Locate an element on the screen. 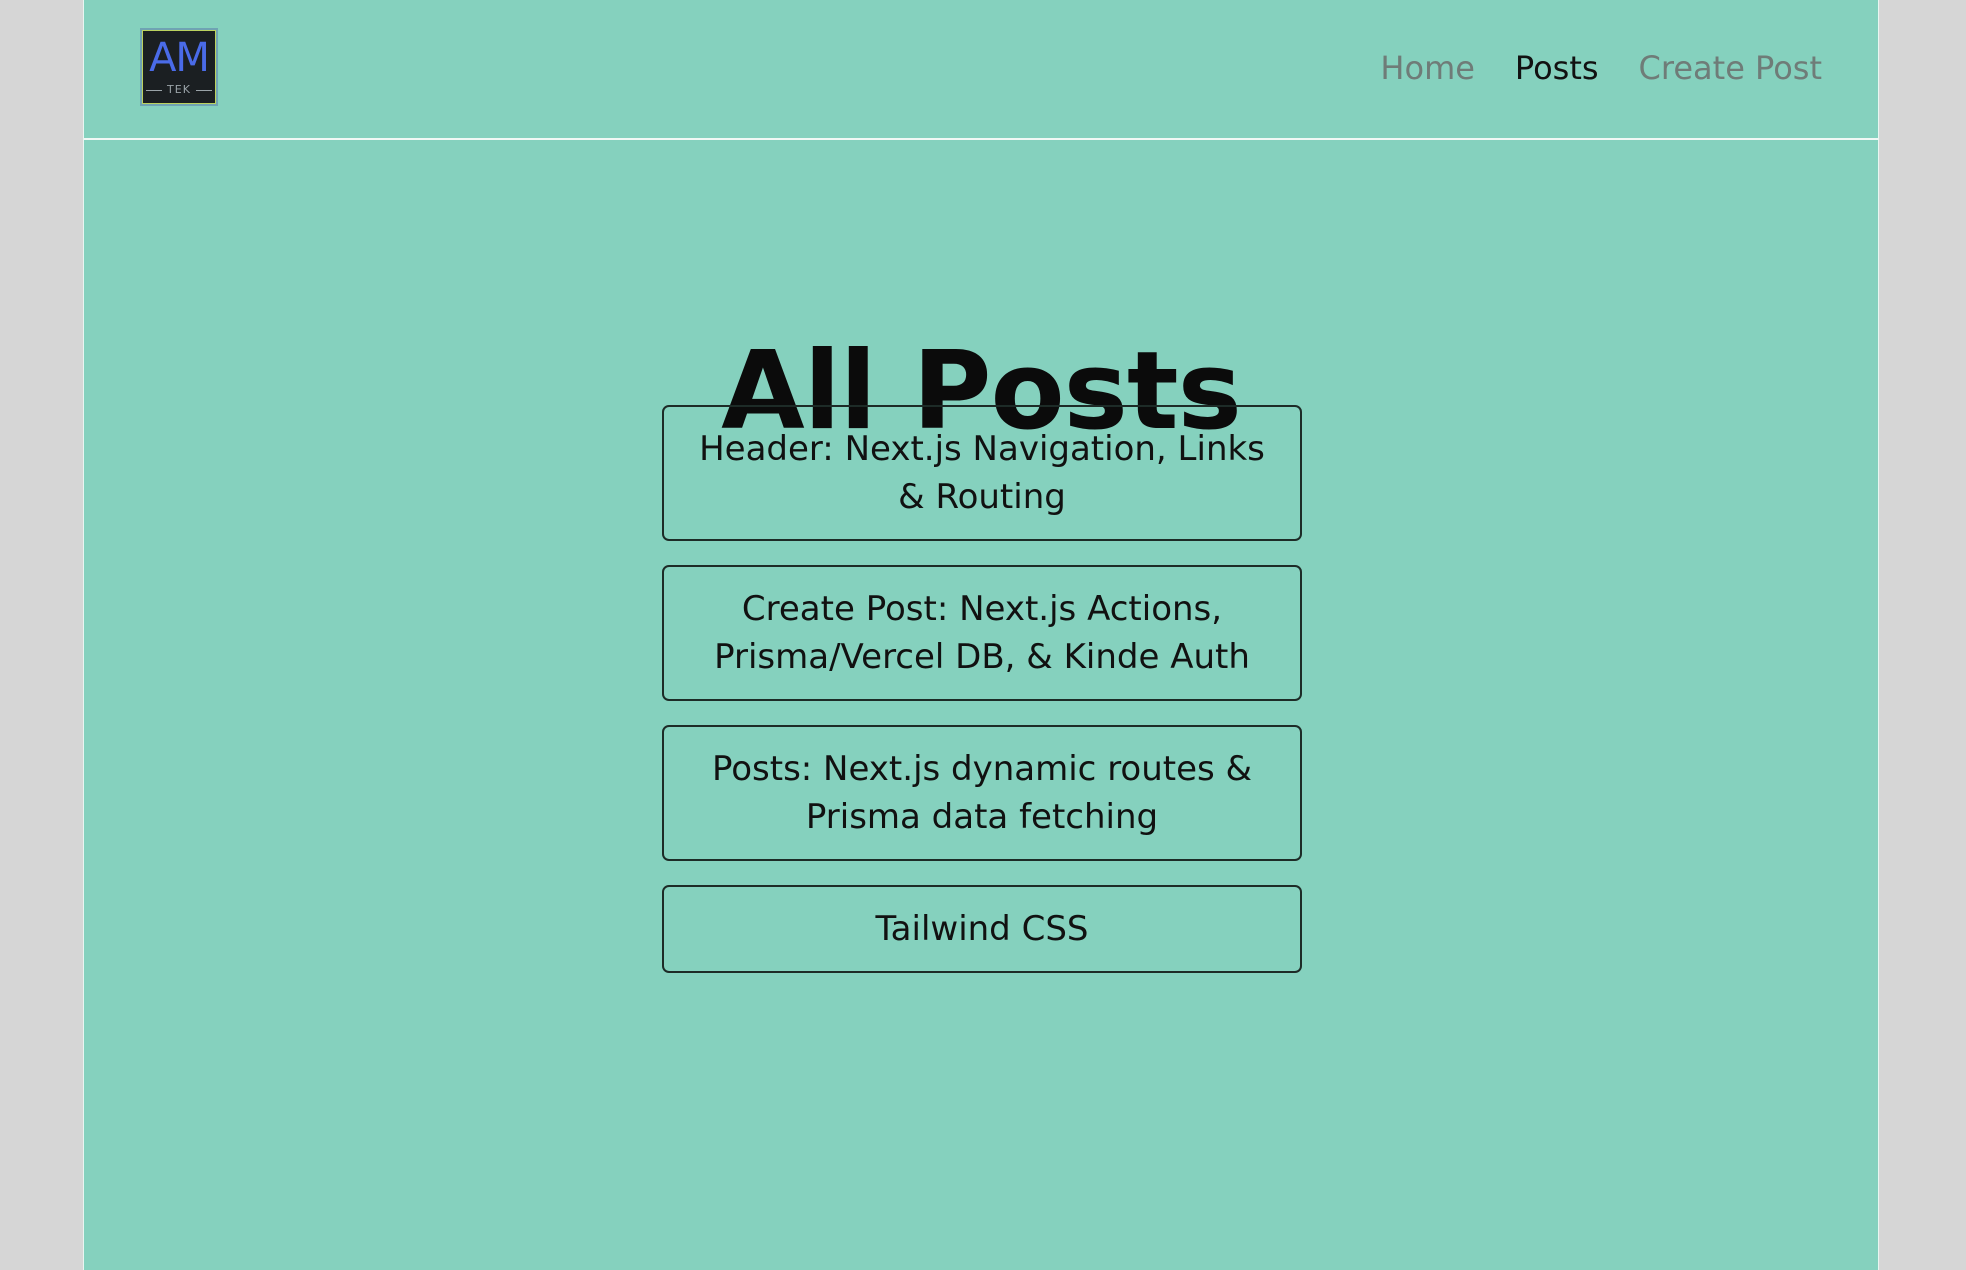  logo-rule-right is located at coordinates (204, 90).